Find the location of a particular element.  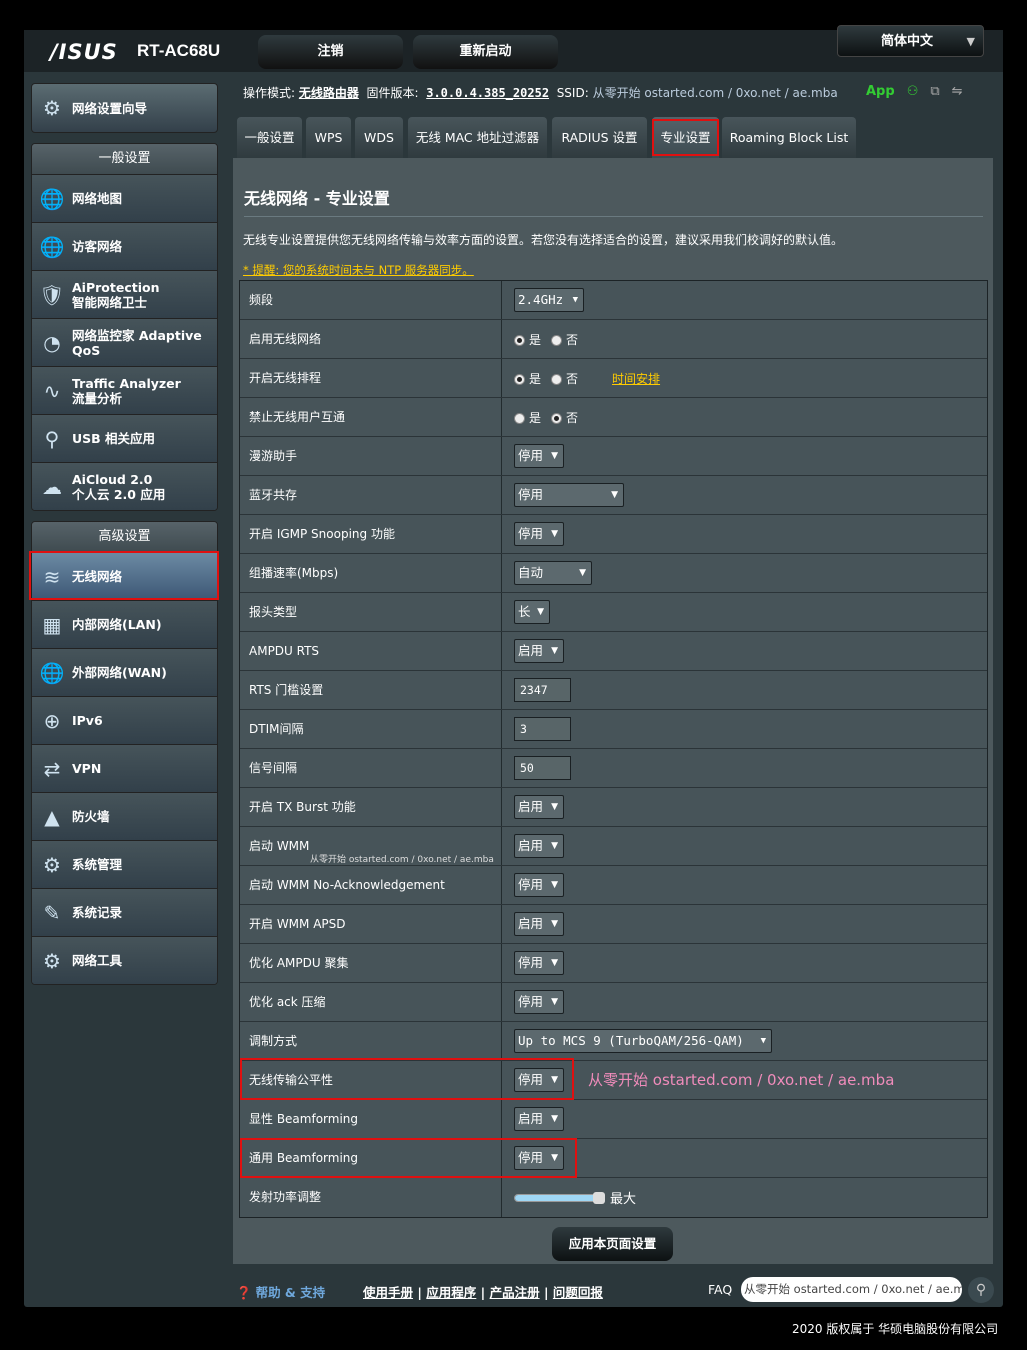

lan-icon: ▦ is located at coordinates (52, 624).